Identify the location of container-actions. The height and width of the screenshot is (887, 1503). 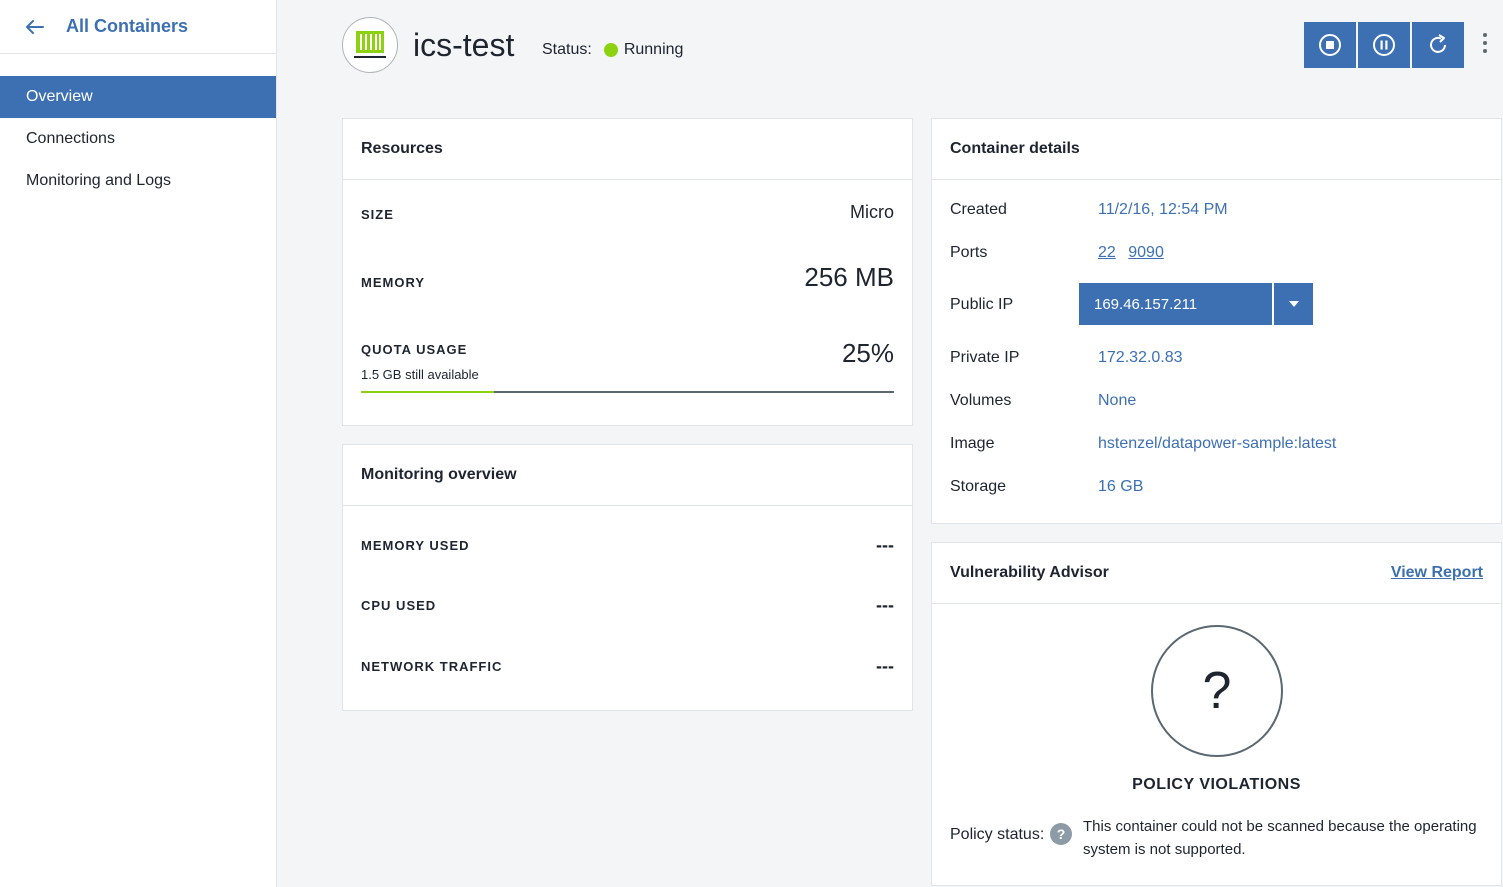
(1385, 45).